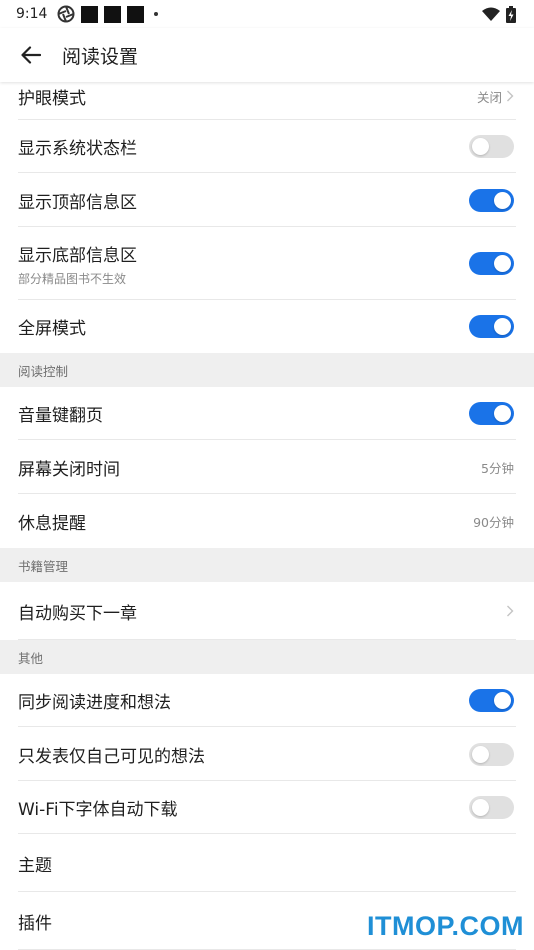  What do you see at coordinates (52, 329) in the screenshot?
I see `setting-label: 全屏模式` at bounding box center [52, 329].